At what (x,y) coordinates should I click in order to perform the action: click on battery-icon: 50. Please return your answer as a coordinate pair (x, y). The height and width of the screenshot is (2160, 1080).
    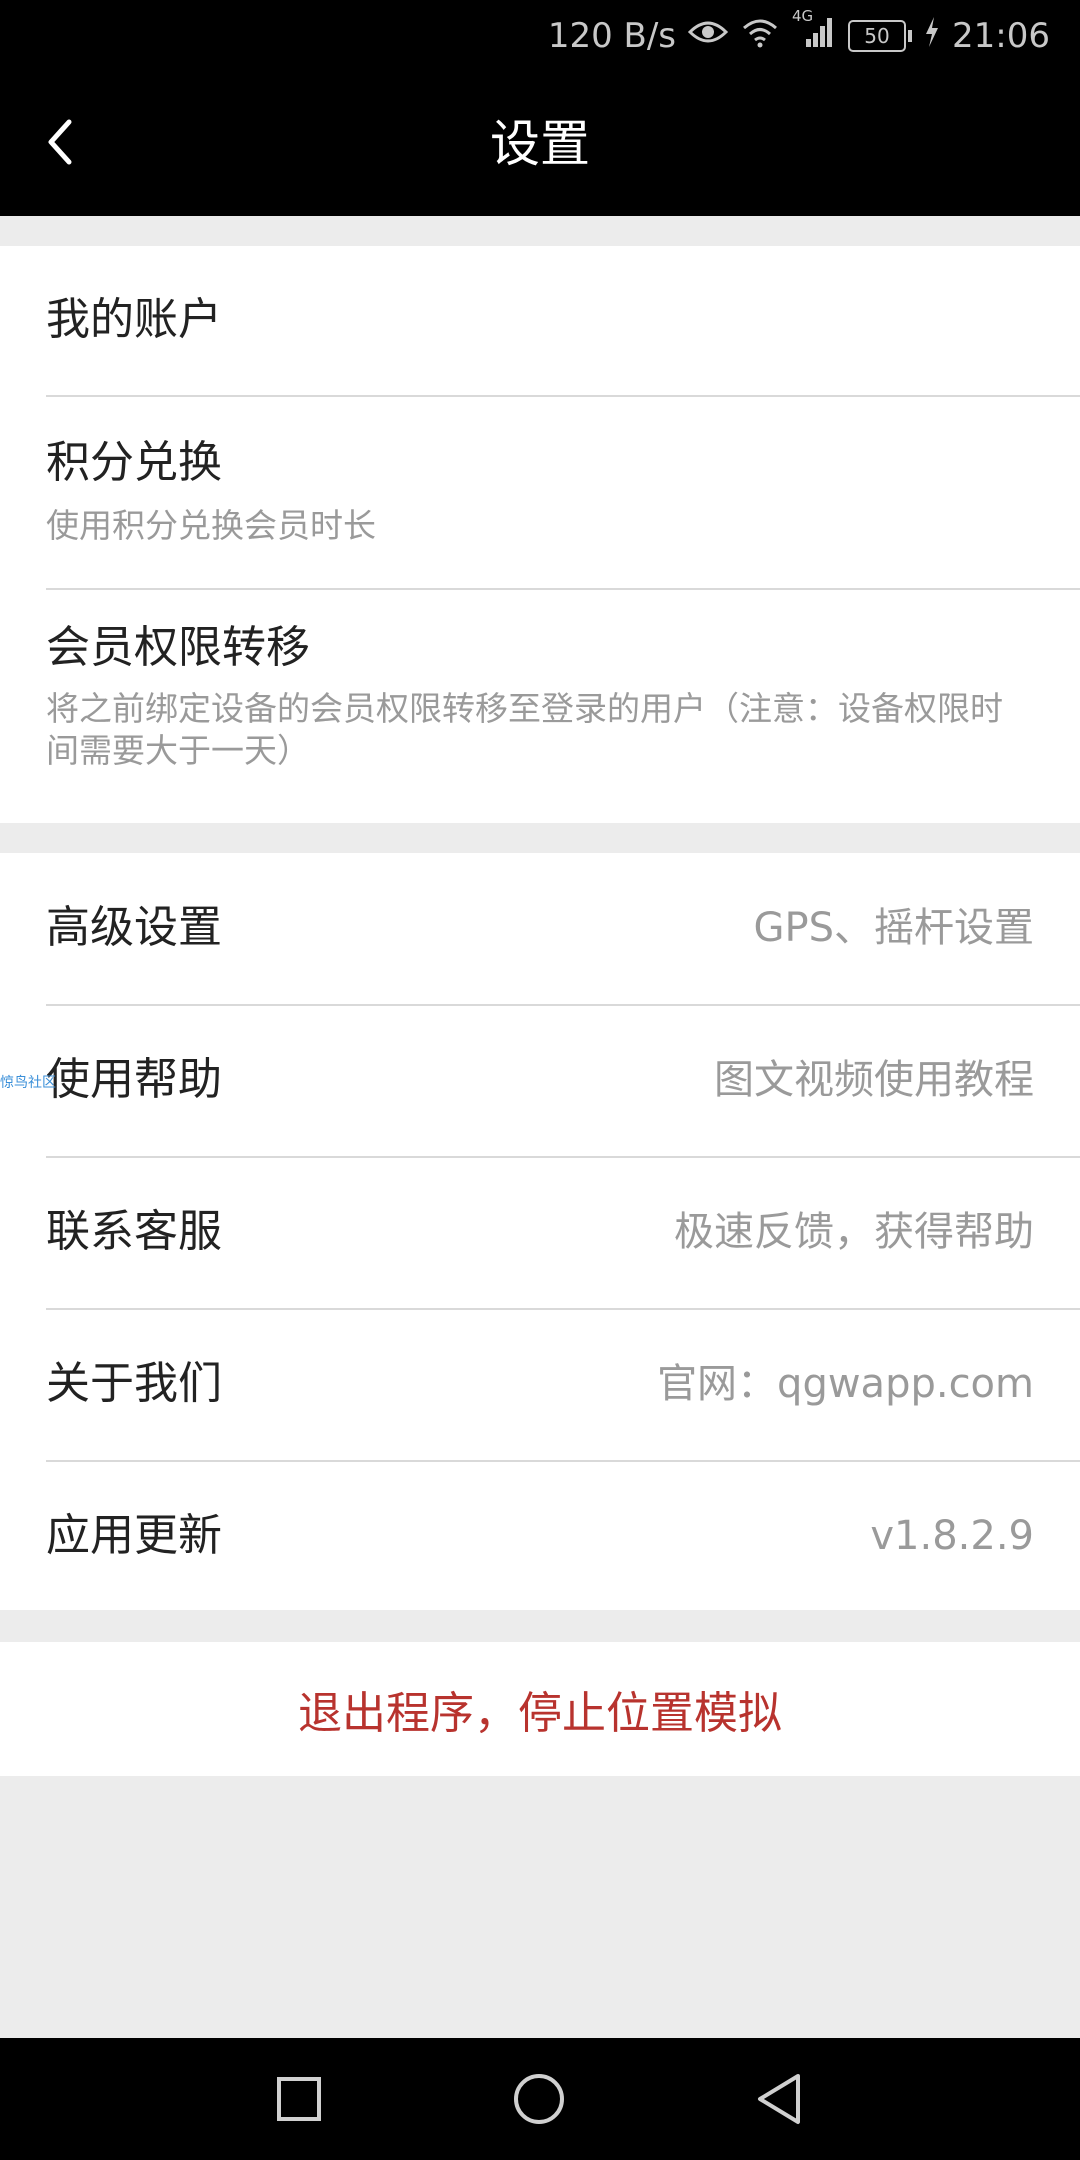
    Looking at the image, I should click on (880, 36).